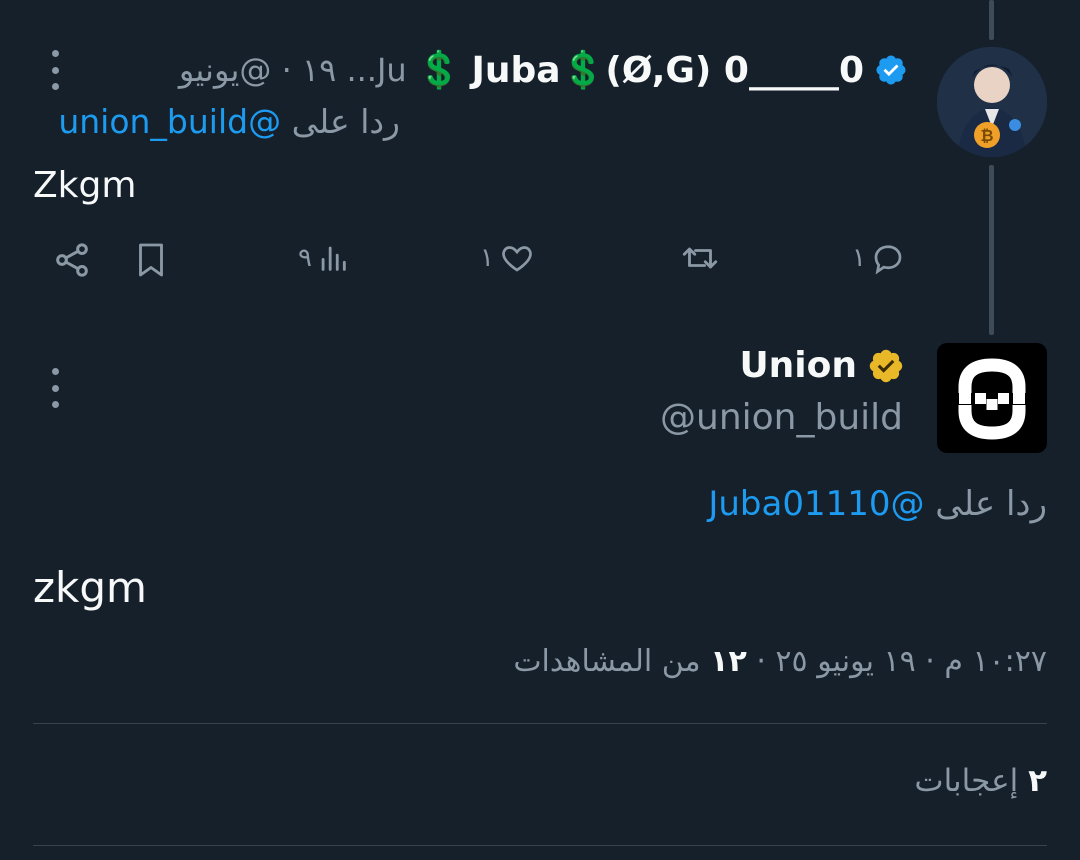 The image size is (1080, 860). I want to click on money-emoji: 💲, so click(439, 70).